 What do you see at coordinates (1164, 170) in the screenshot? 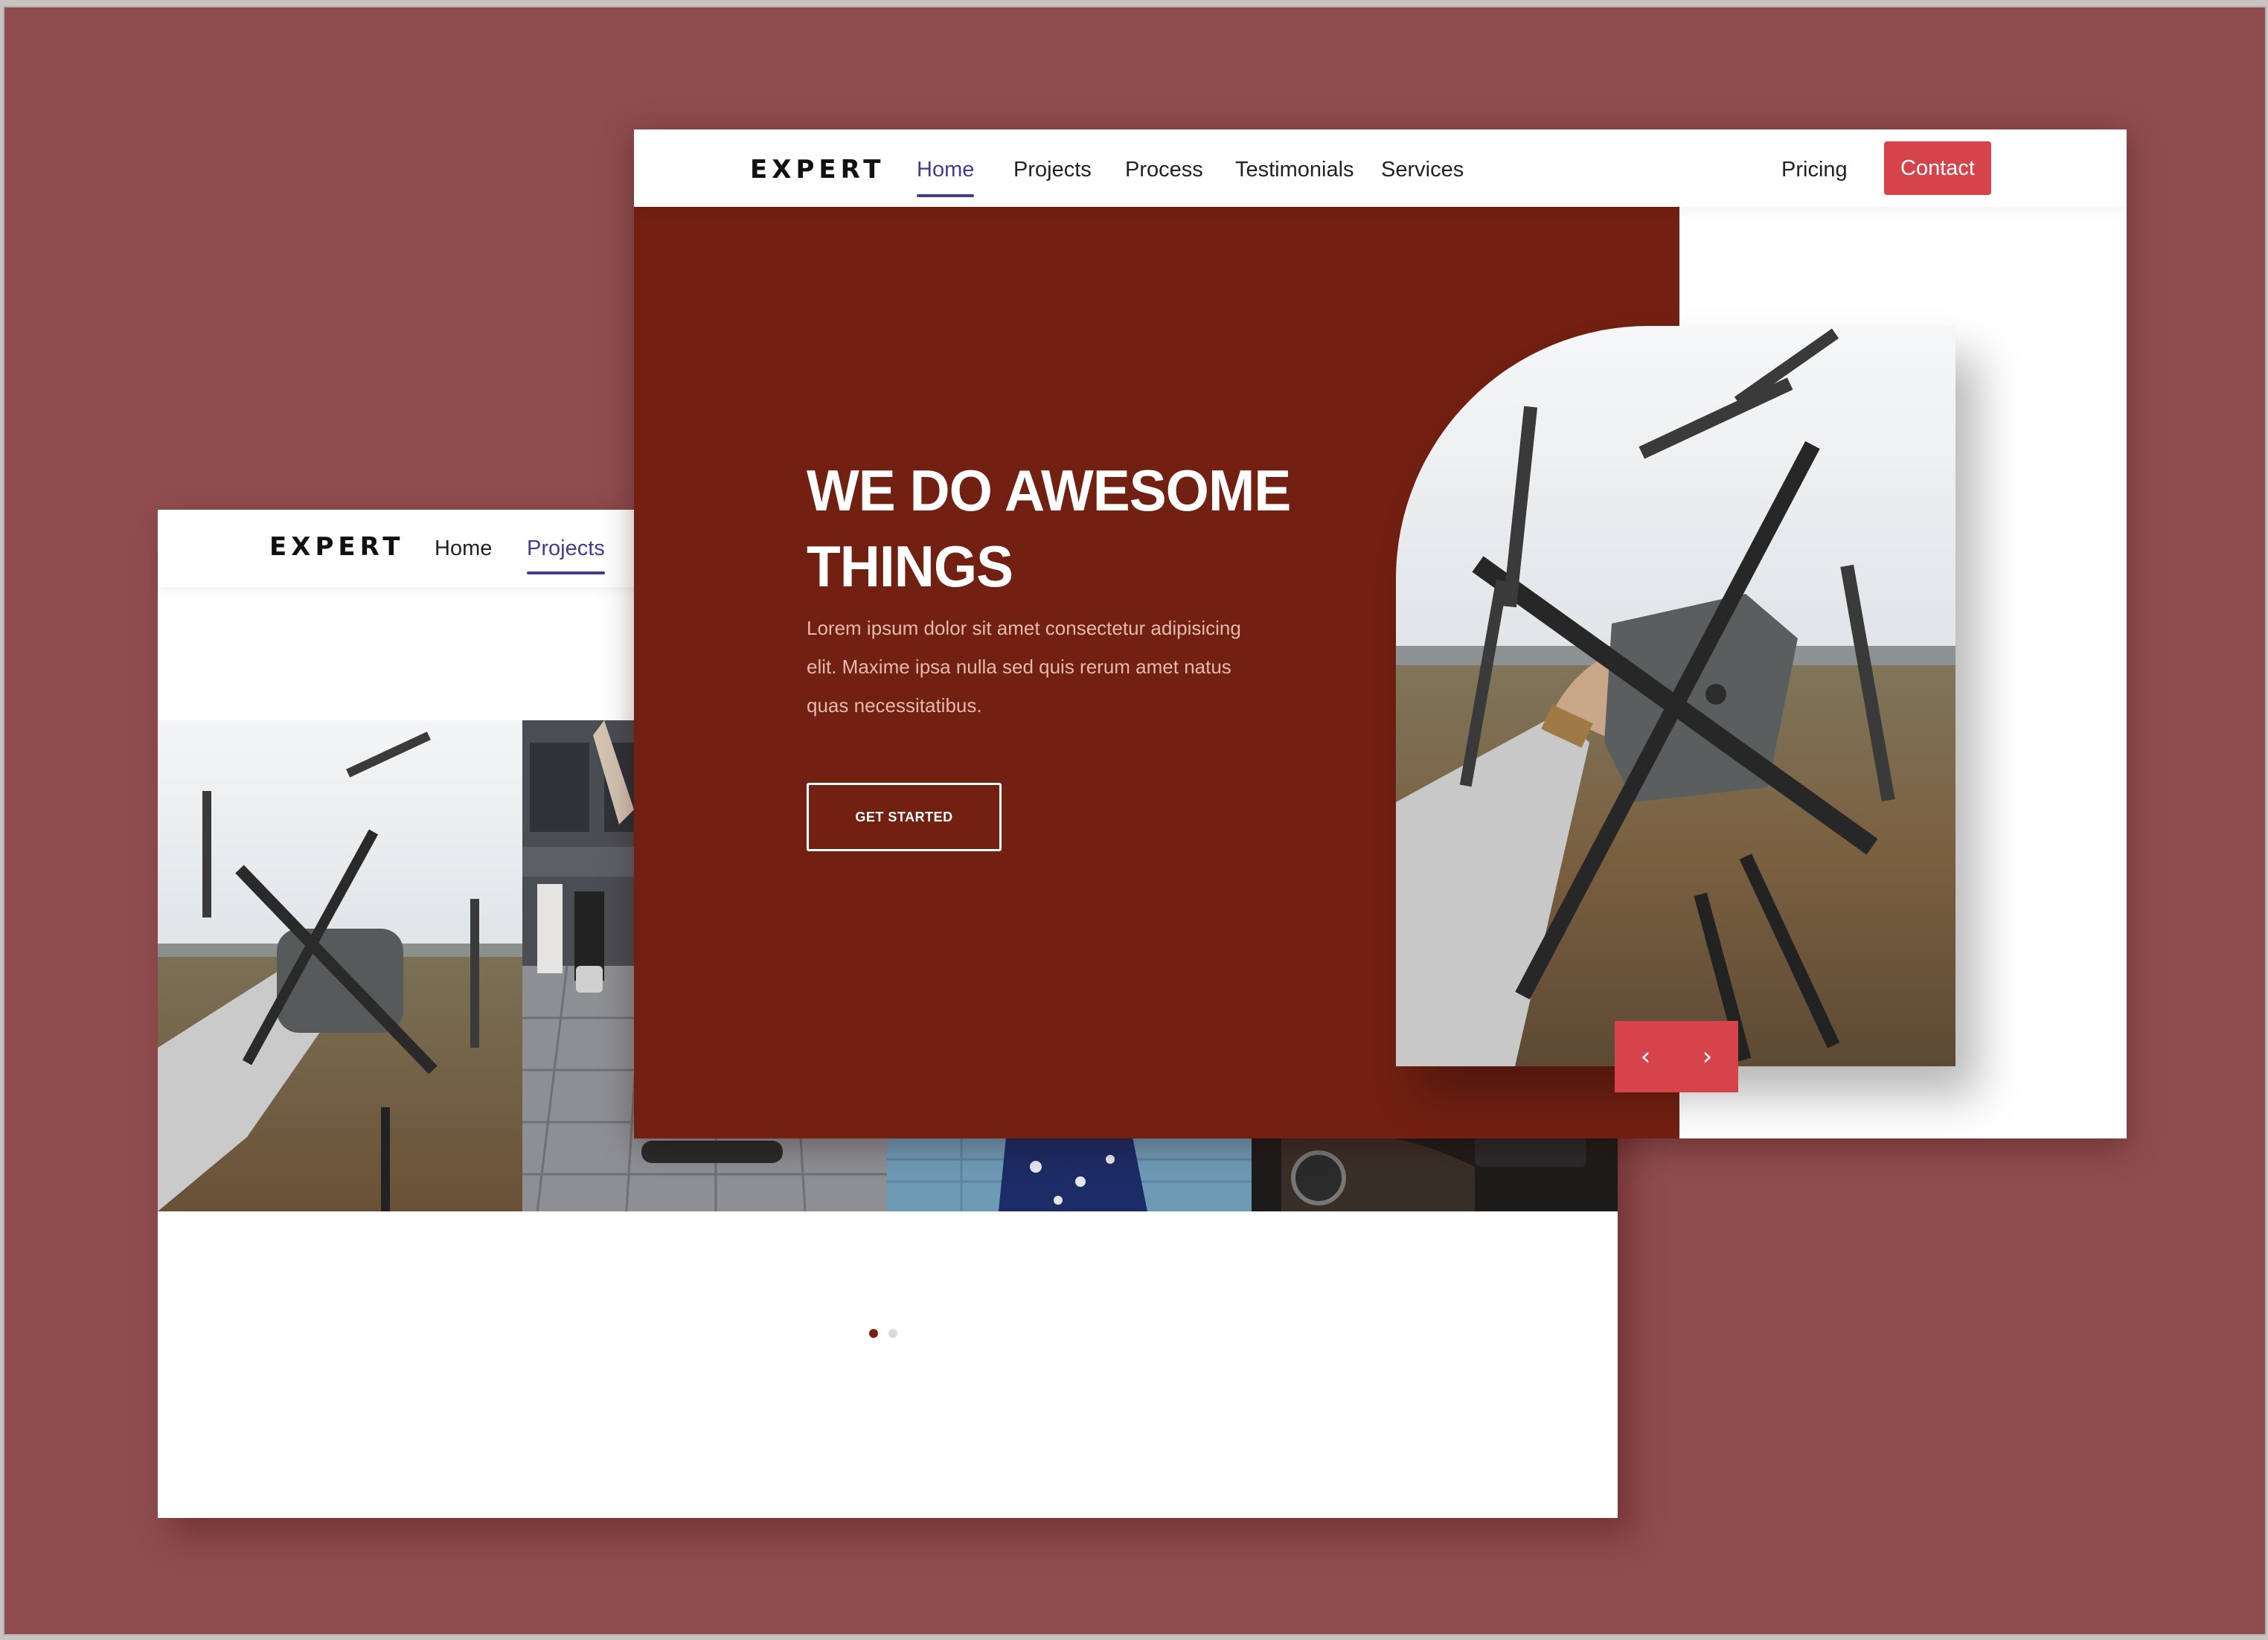
I see `nav-process: Process` at bounding box center [1164, 170].